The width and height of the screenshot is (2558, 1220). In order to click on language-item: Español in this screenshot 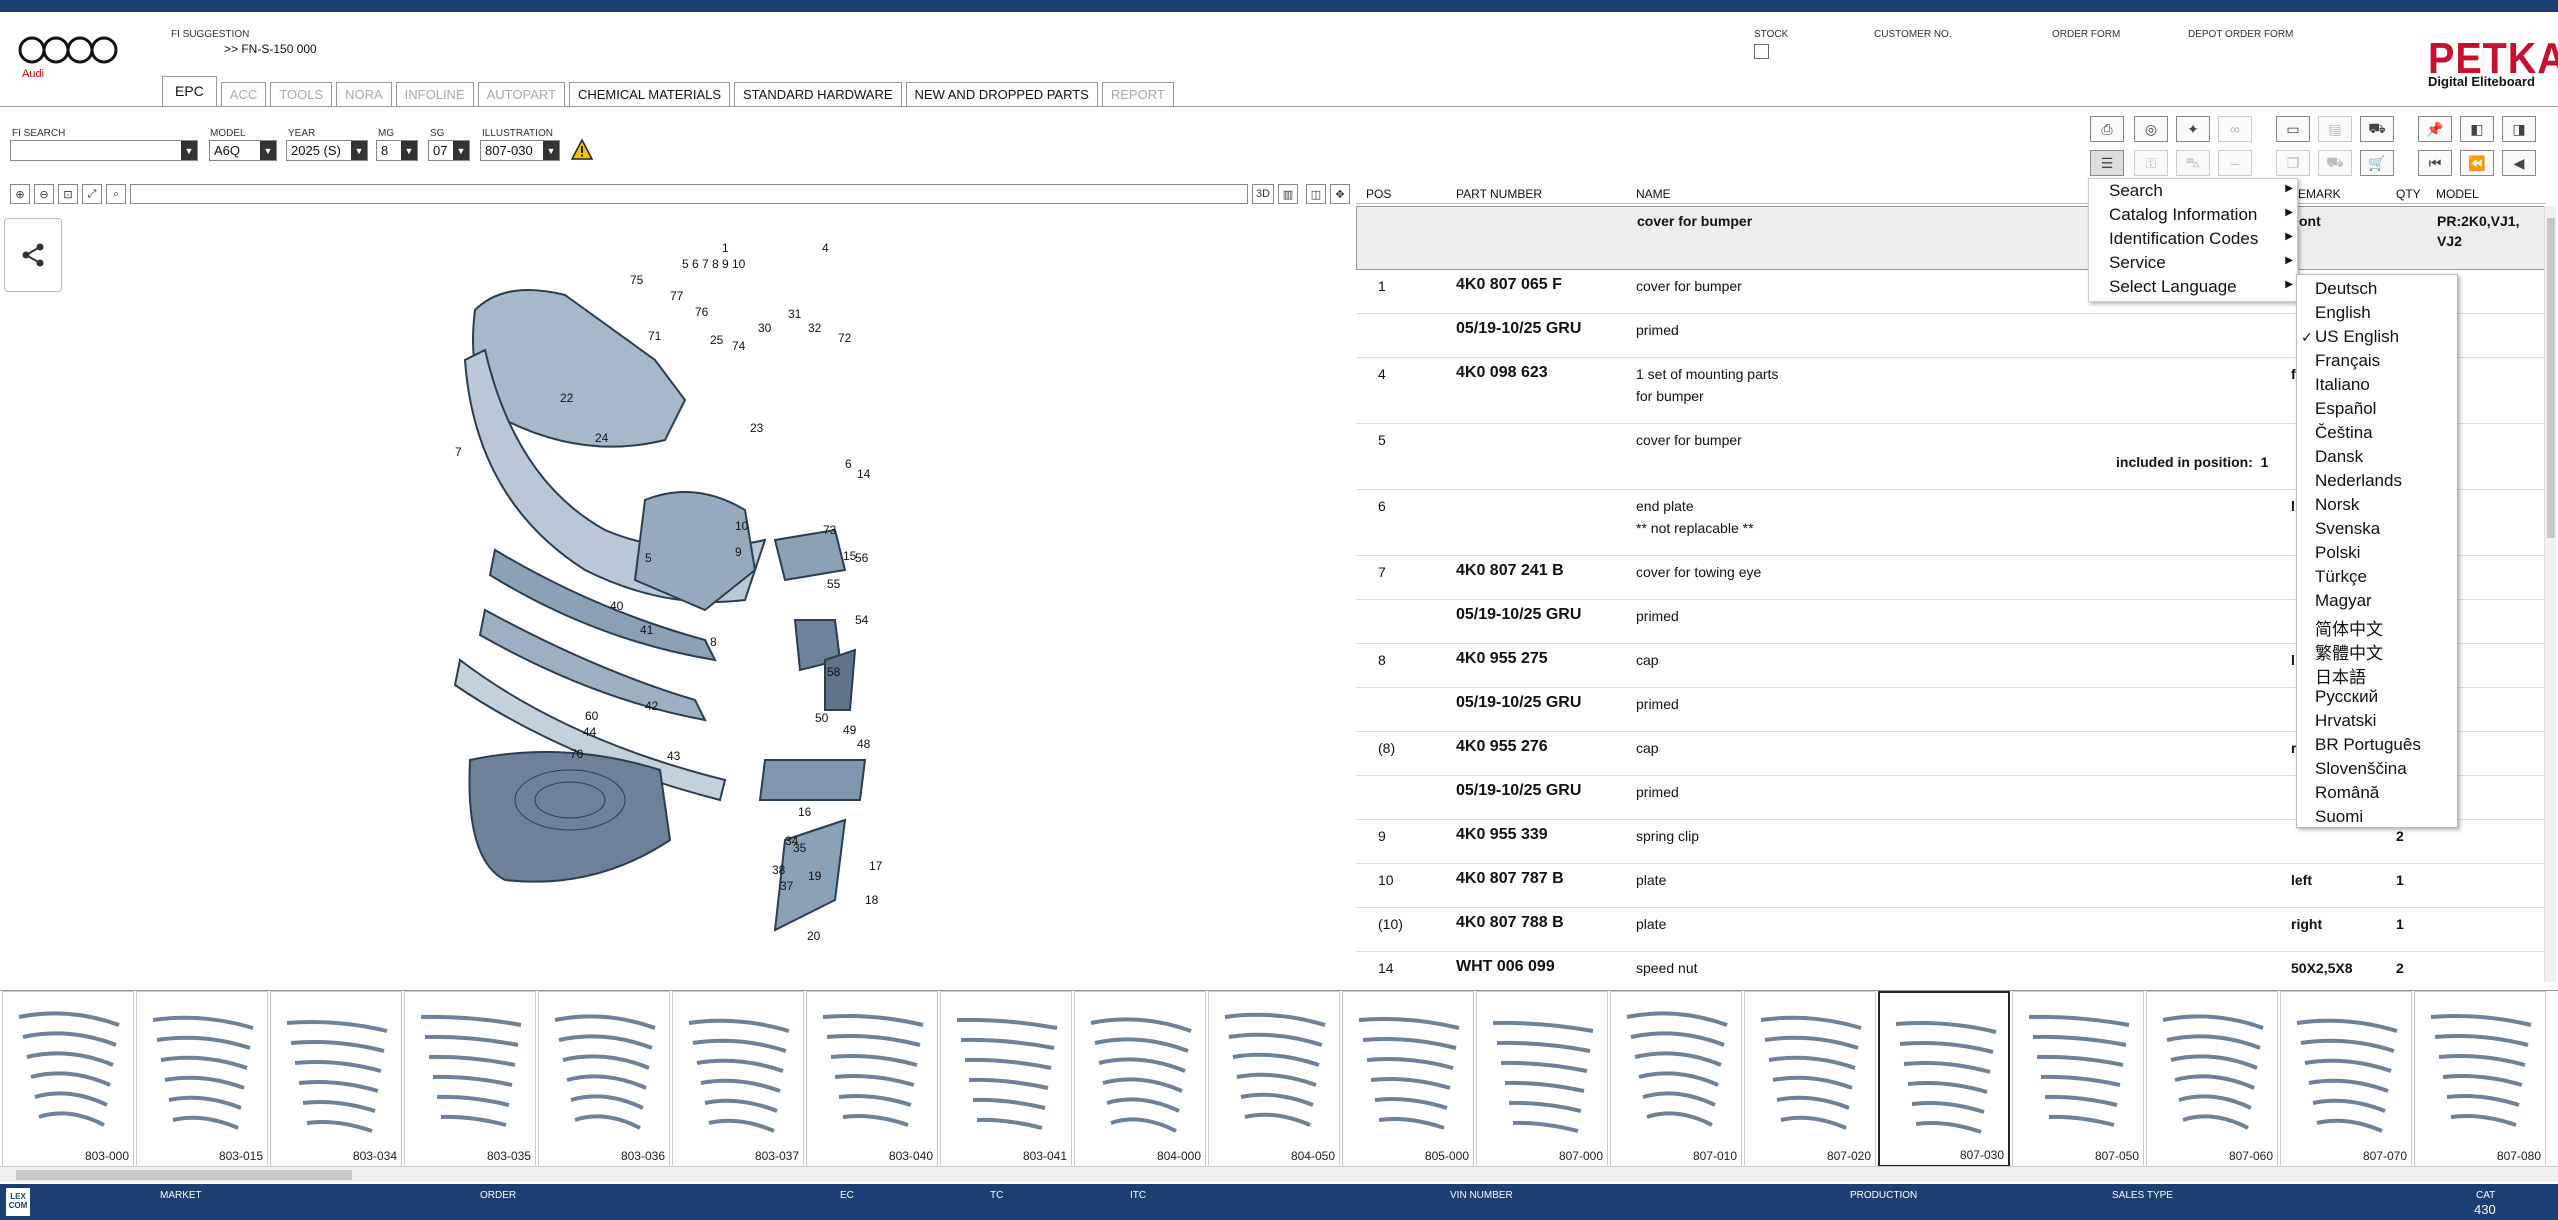, I will do `click(2345, 411)`.